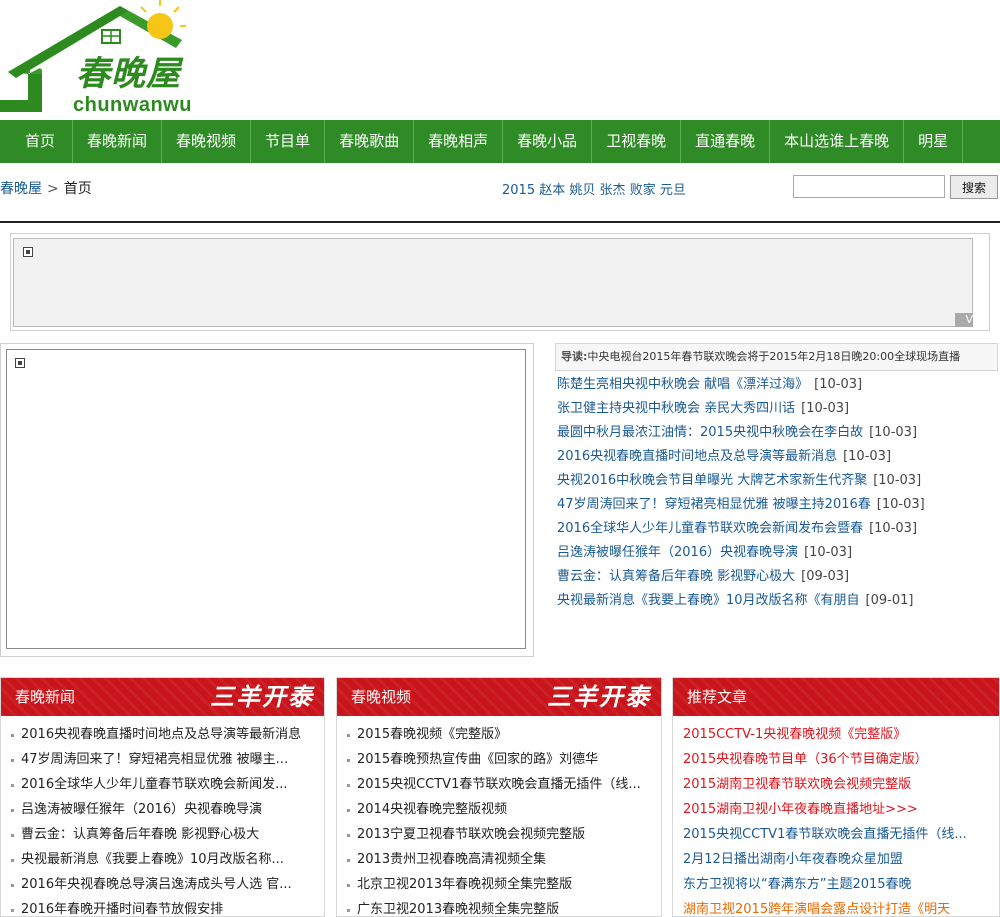  I want to click on list-item: 陈楚生亮相央视中秋晚会 献唱《漂洋过海》 [10-03], so click(778, 385).